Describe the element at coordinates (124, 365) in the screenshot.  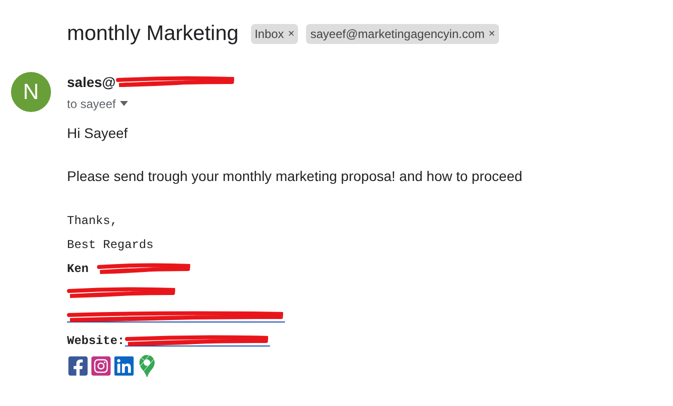
I see `linkedin-icon` at that location.